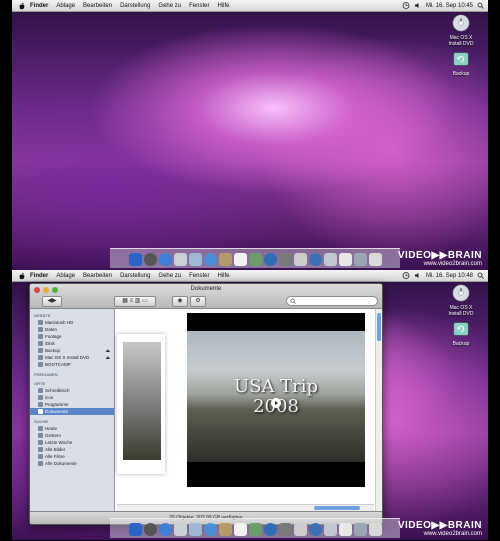  What do you see at coordinates (72, 329) in the screenshot?
I see `sidebar-item-daten: Daten` at bounding box center [72, 329].